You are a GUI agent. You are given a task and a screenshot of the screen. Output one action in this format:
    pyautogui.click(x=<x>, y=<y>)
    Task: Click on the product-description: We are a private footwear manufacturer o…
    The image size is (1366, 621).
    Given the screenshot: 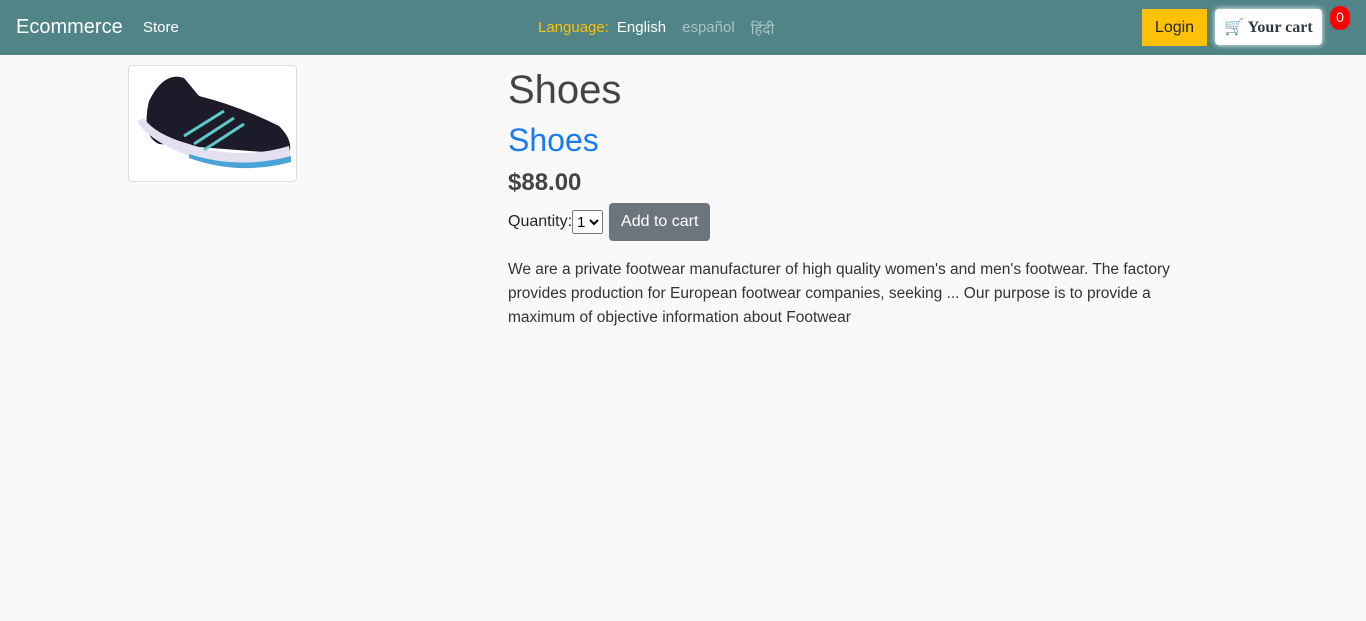 What is the action you would take?
    pyautogui.click(x=839, y=293)
    